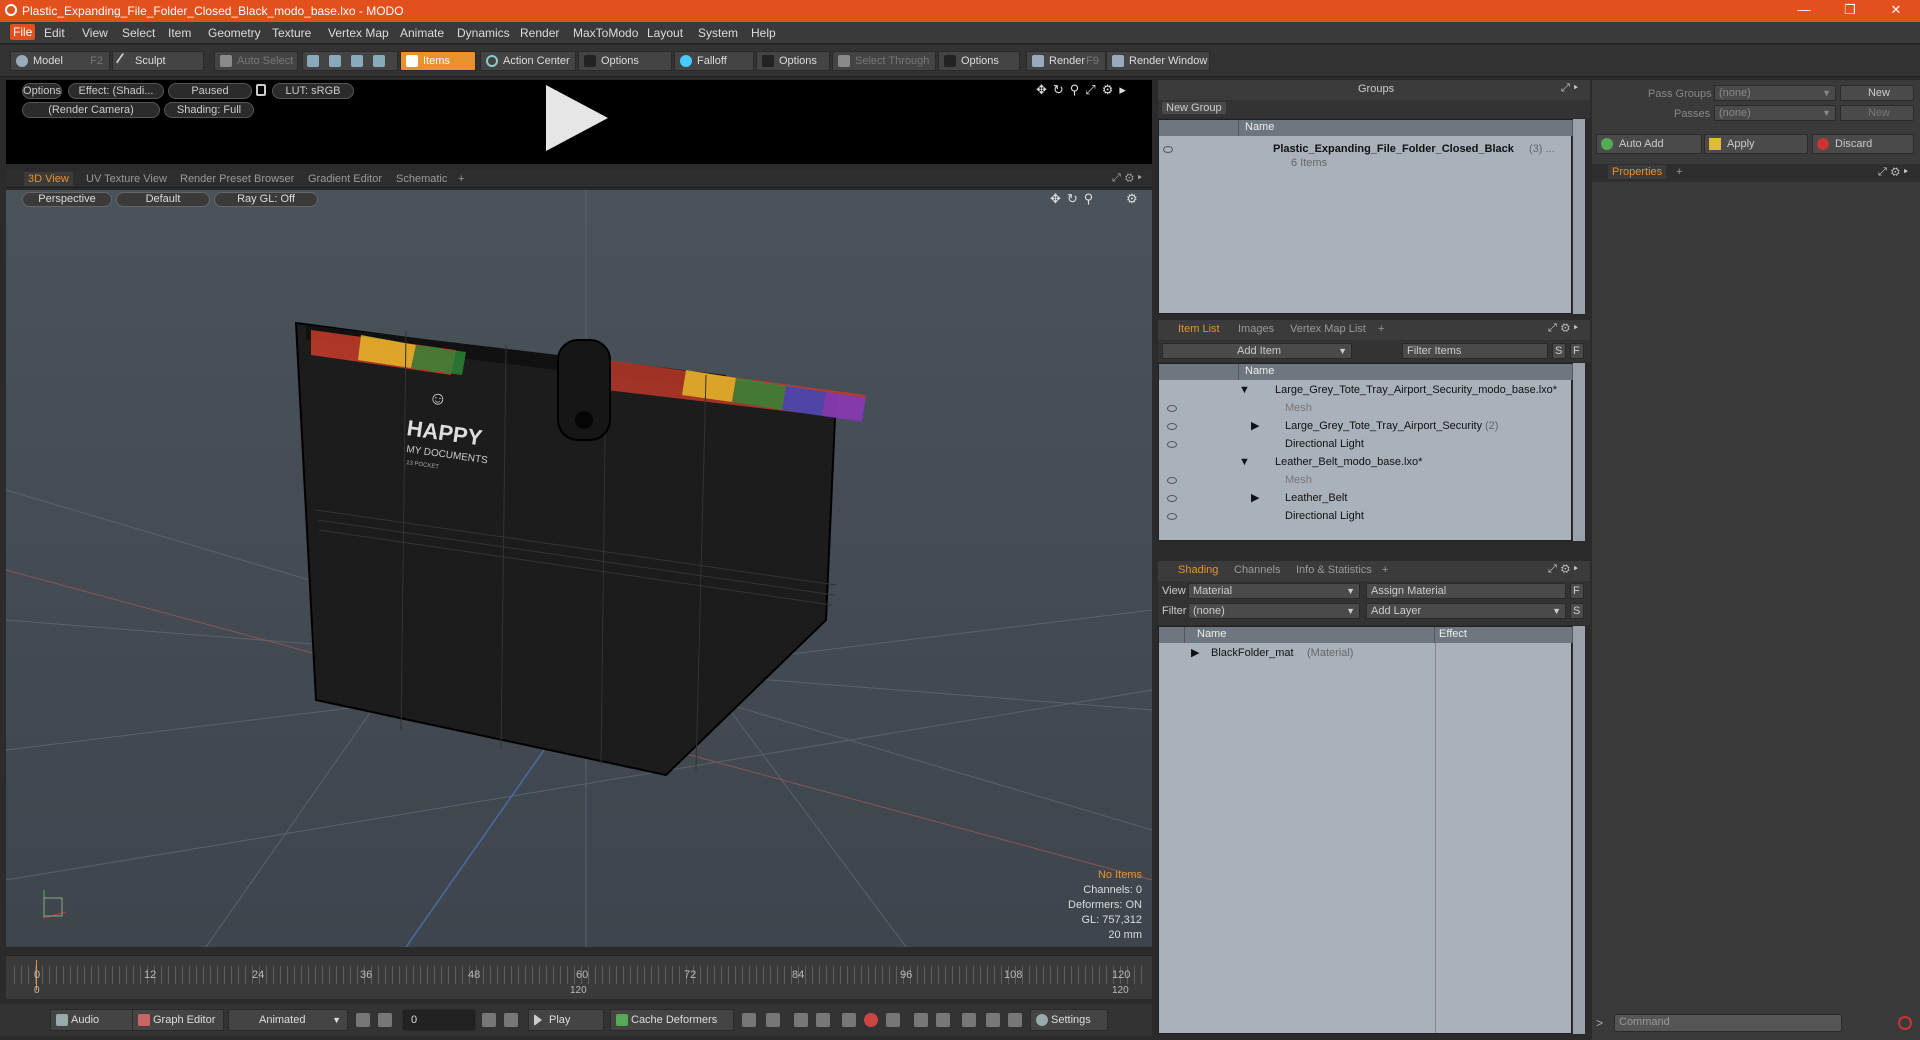  I want to click on auto-key-icon, so click(773, 1020).